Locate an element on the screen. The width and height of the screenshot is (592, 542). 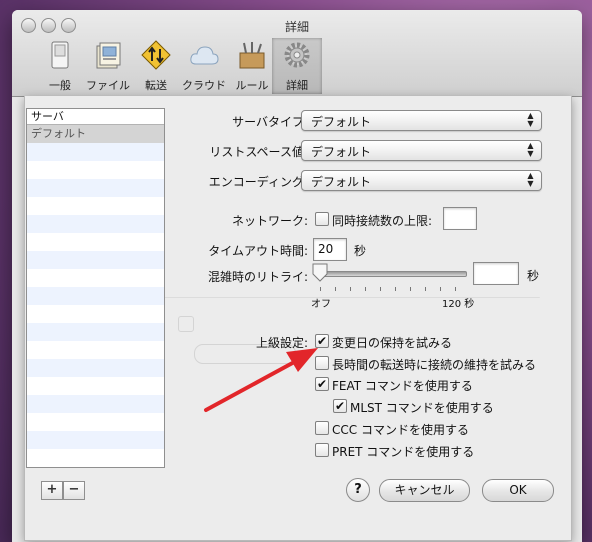
list-space-popup: デフォルト ▲ ▼ is located at coordinates (421, 150).